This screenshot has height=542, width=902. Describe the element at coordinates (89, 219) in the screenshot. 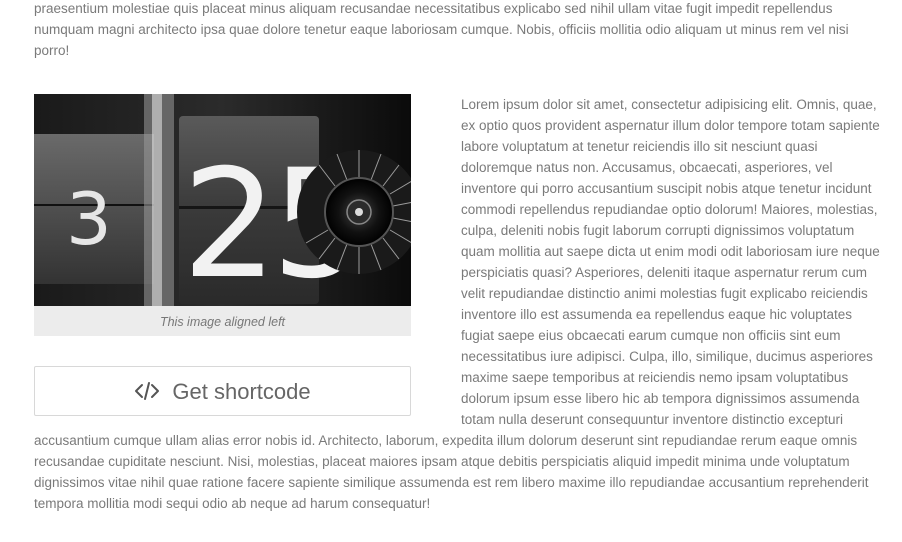

I see `side-digit: 3` at that location.